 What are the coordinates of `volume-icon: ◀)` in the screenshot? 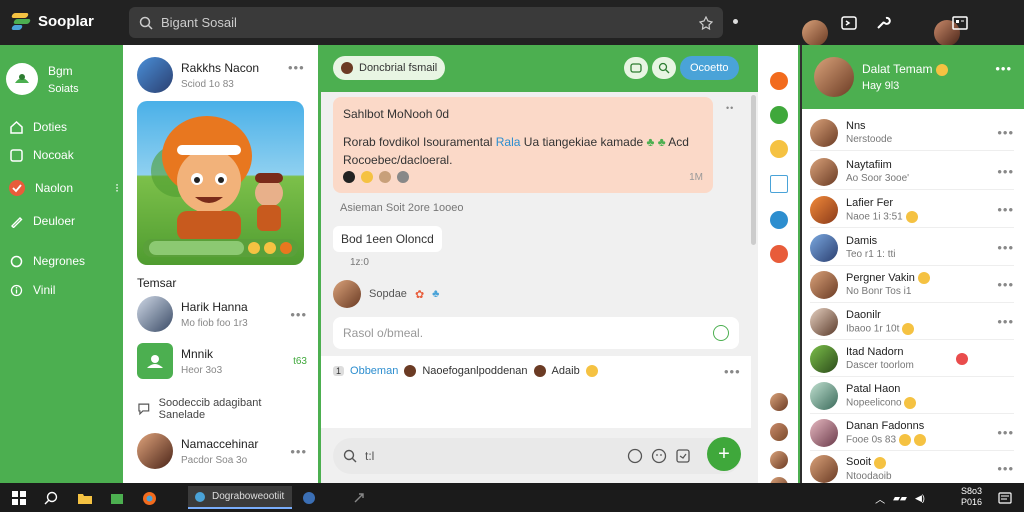 It's located at (920, 498).